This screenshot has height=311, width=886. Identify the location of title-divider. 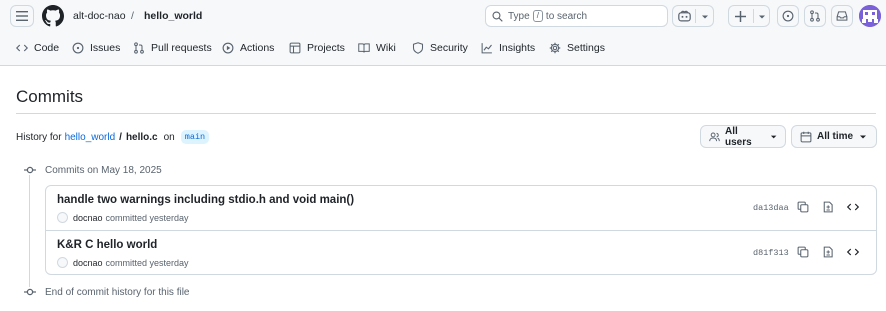
(446, 113).